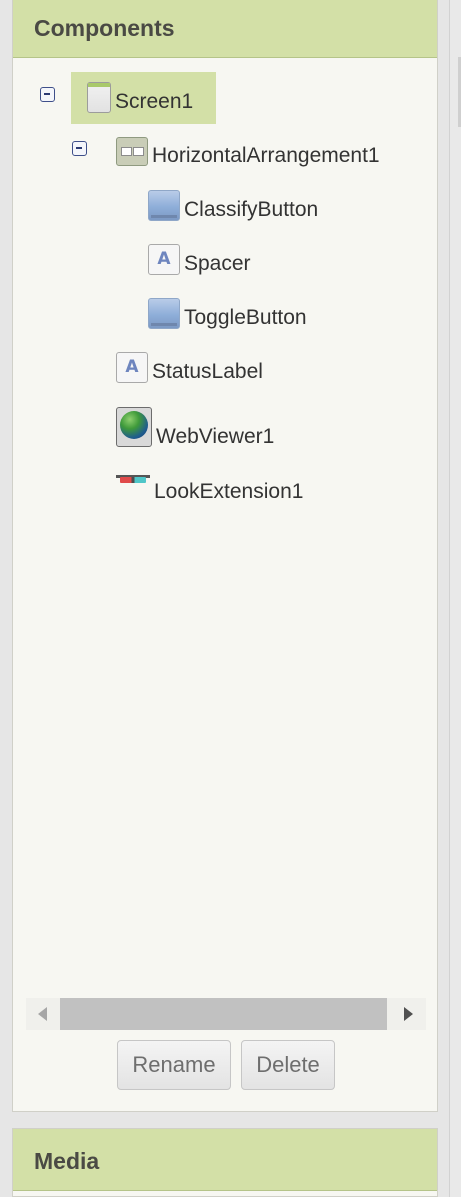  Describe the element at coordinates (79, 148) in the screenshot. I see `collapse-toggle-horizontal-arrangement1` at that location.